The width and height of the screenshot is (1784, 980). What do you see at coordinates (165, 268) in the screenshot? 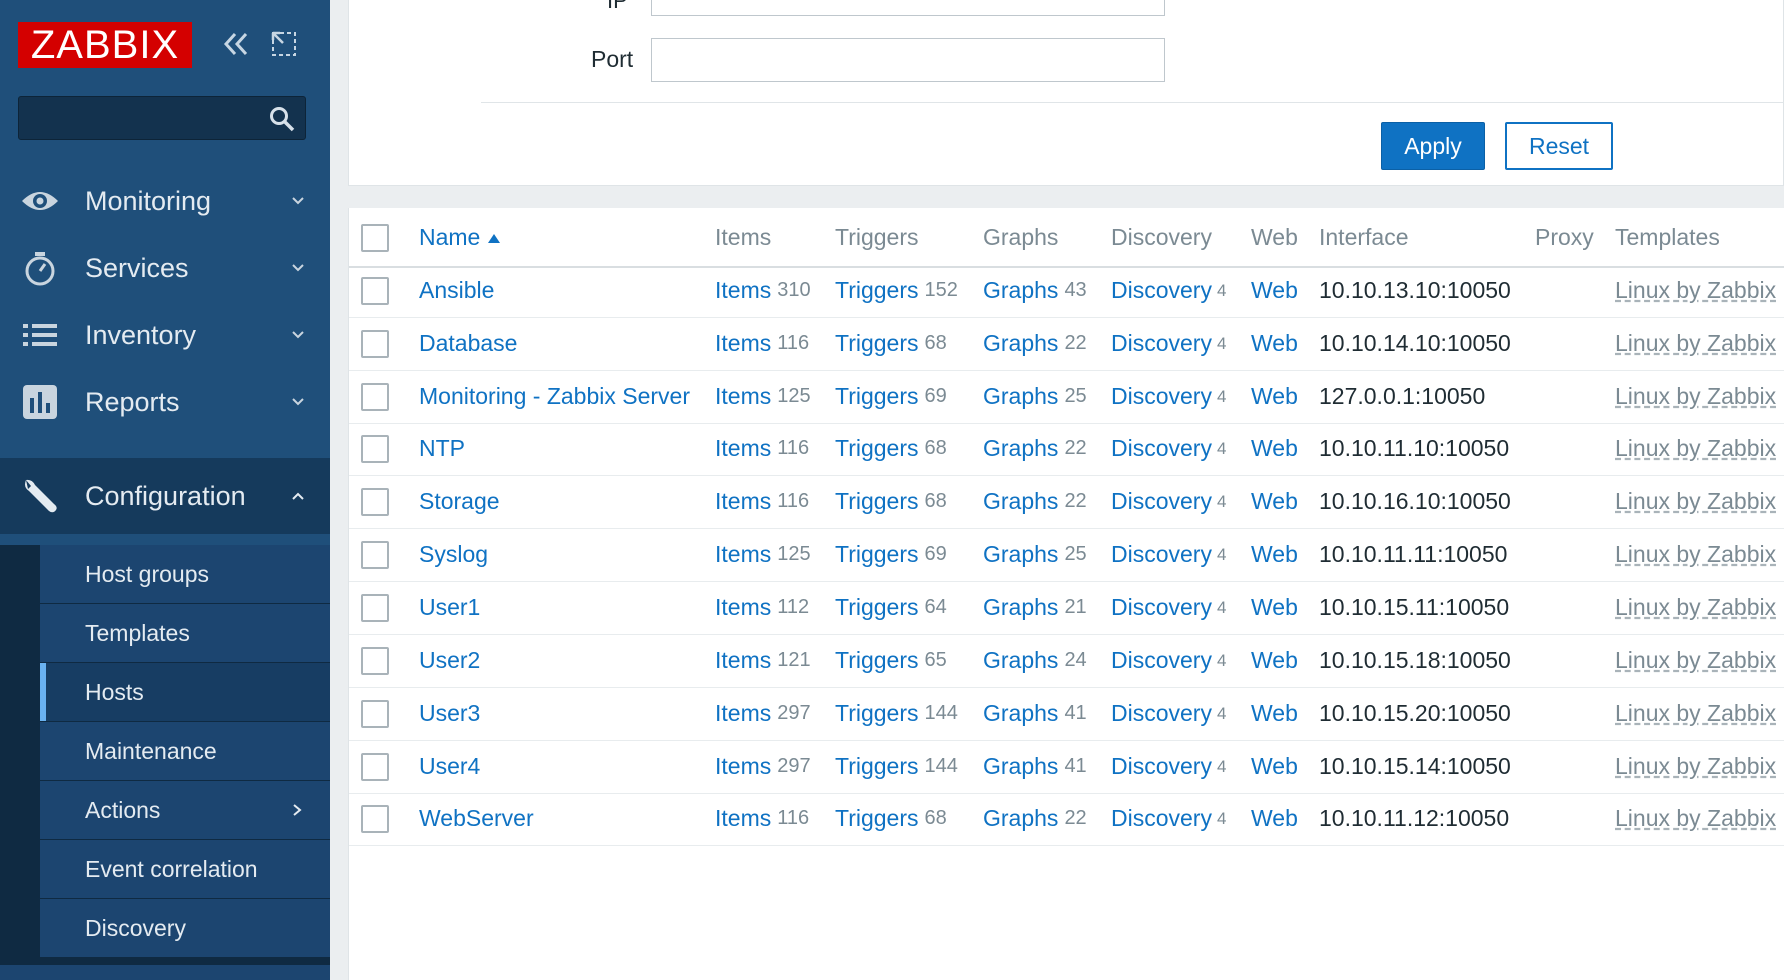
I see `menu-services: Services` at bounding box center [165, 268].